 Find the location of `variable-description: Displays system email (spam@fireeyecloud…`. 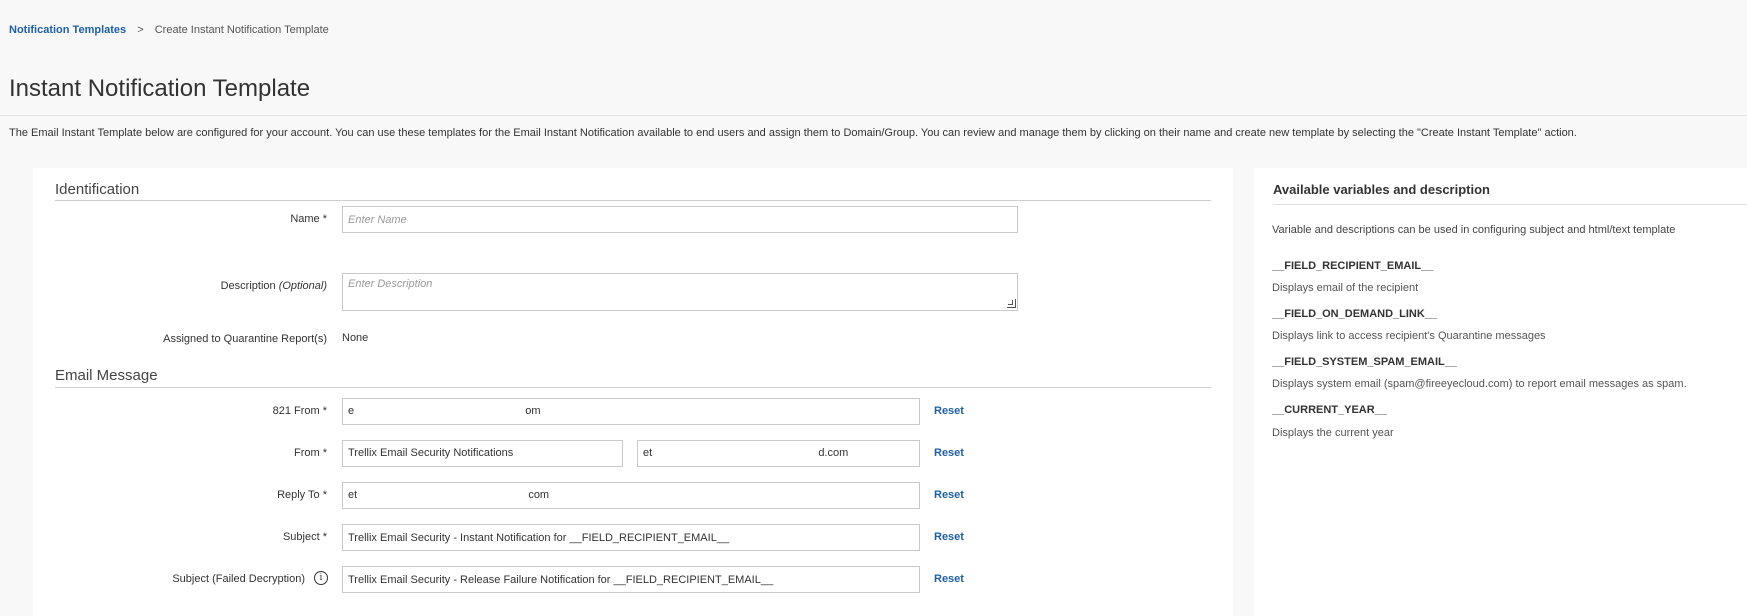

variable-description: Displays system email (spam@fireeyecloud… is located at coordinates (1479, 384).